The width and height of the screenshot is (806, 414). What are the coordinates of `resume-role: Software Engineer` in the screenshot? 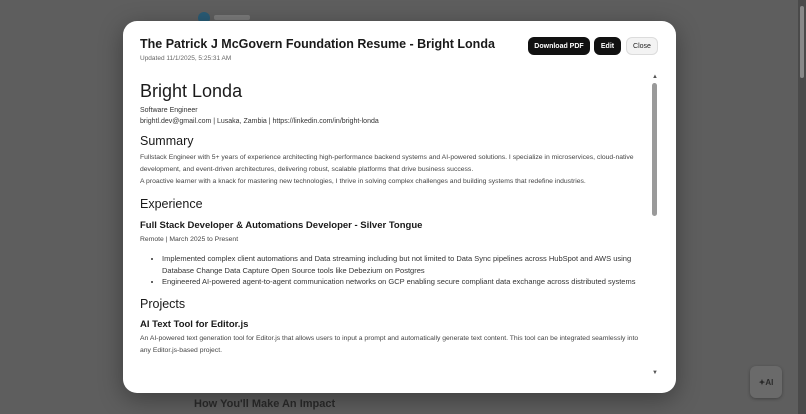 It's located at (169, 110).